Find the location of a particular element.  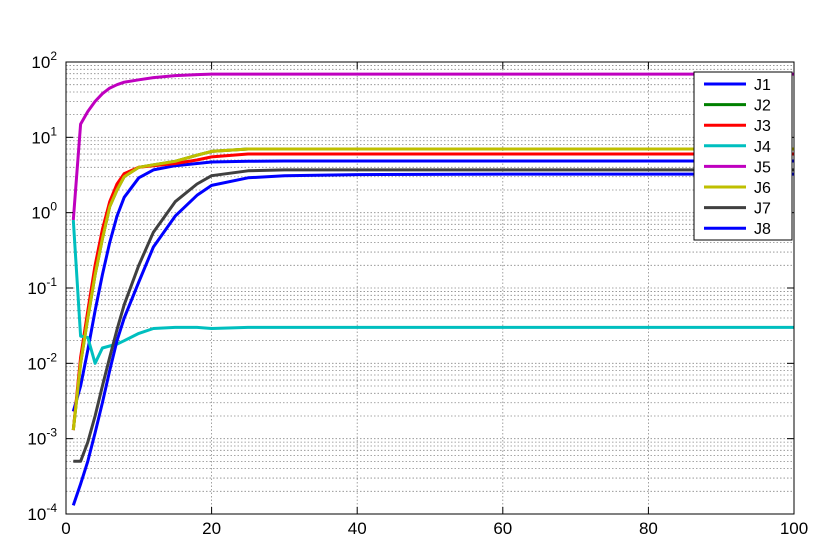

x-tick-label: 40 is located at coordinates (357, 528).